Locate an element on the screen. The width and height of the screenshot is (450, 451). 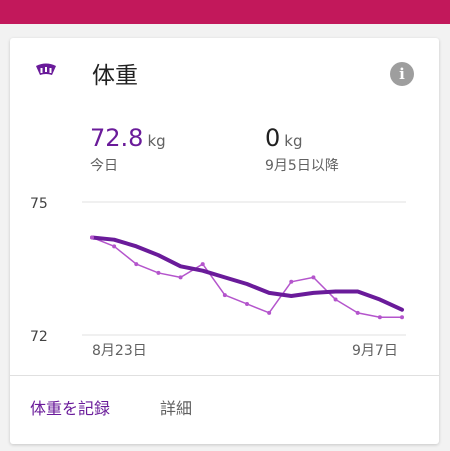
log-weight-button: 体重を記録 is located at coordinates (70, 409).